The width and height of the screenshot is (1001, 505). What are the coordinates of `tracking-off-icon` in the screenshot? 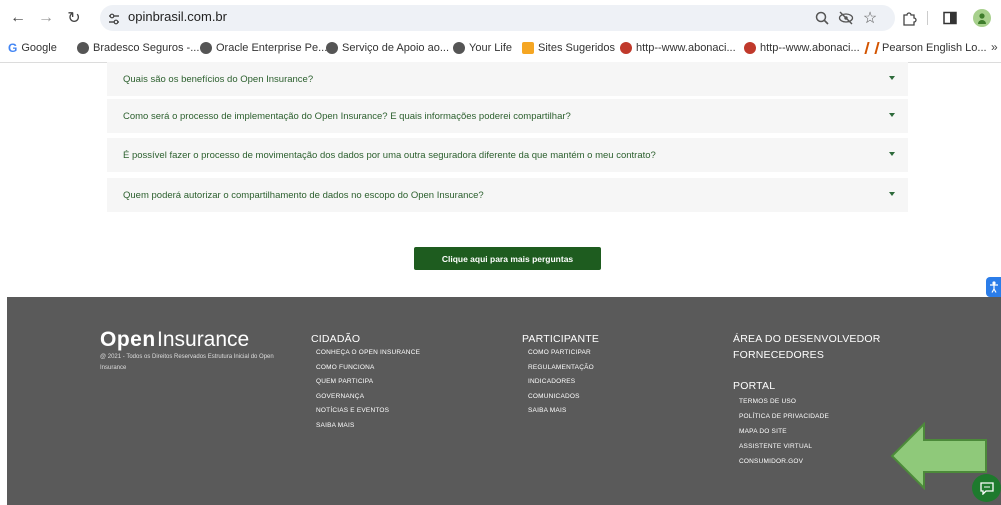 It's located at (846, 18).